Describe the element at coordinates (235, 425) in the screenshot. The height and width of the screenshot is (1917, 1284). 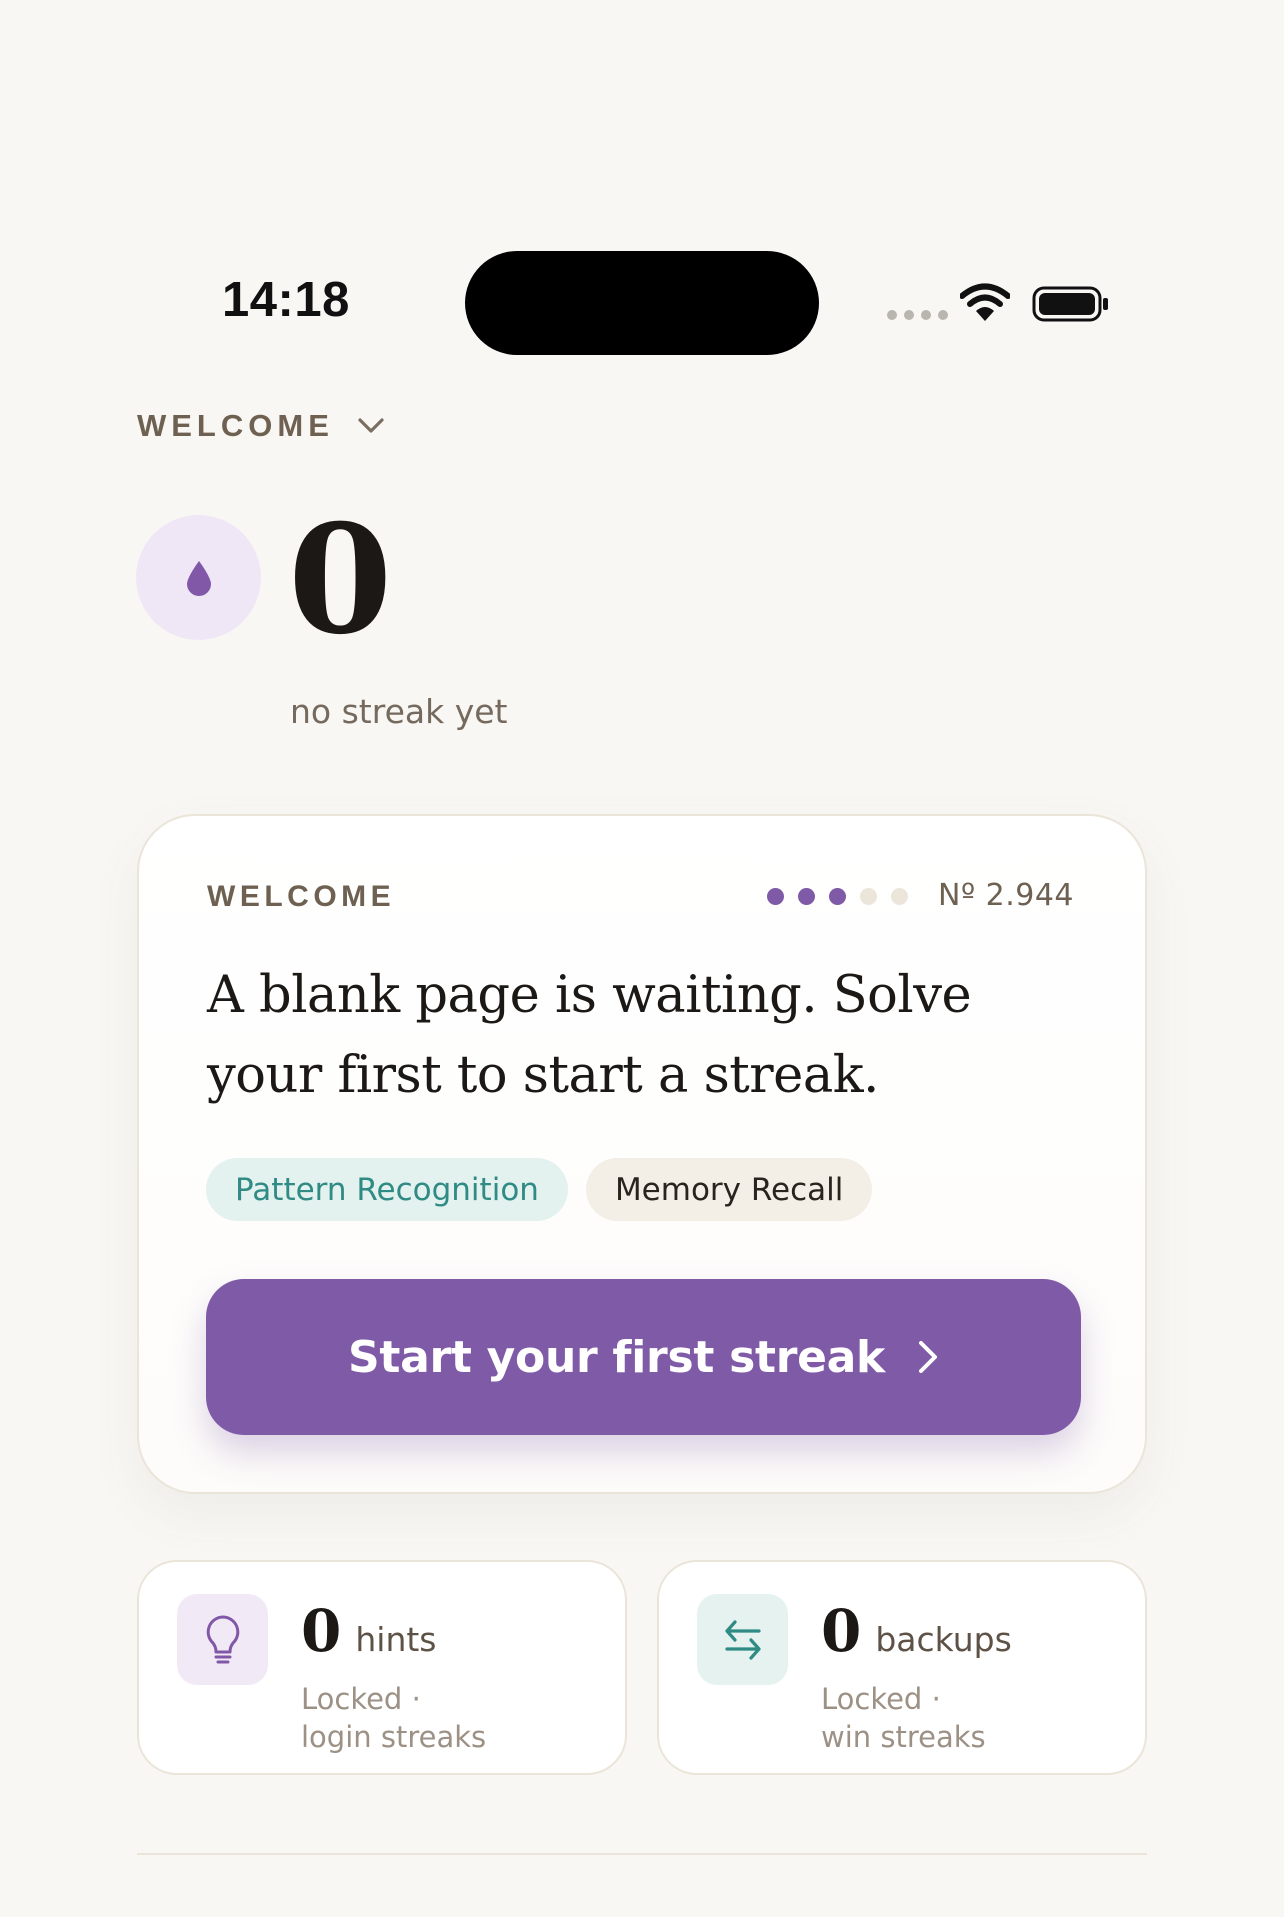
I see `welcome-dropdown-label: WELCOME` at that location.